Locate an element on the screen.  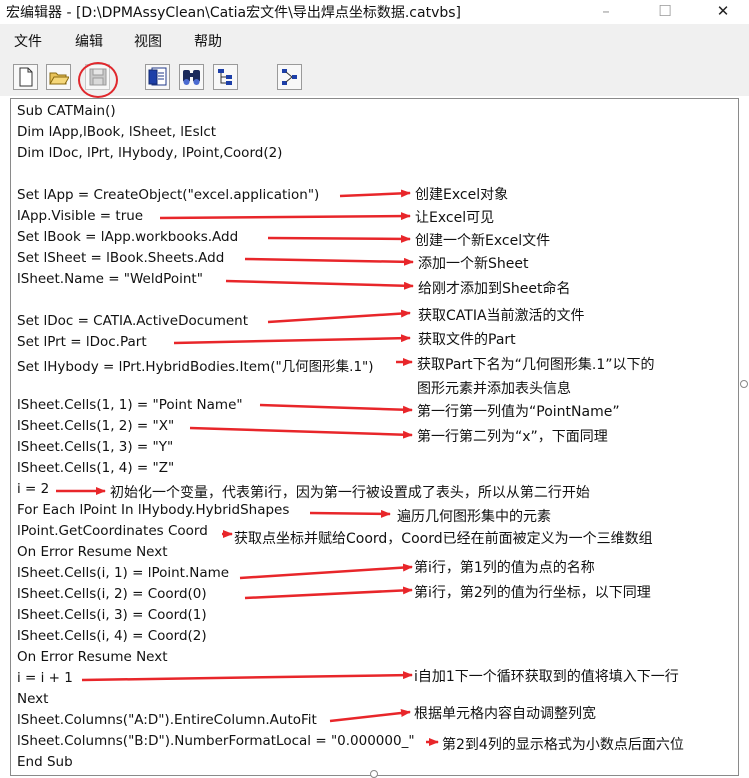
object-tree-icon is located at coordinates (225, 77).